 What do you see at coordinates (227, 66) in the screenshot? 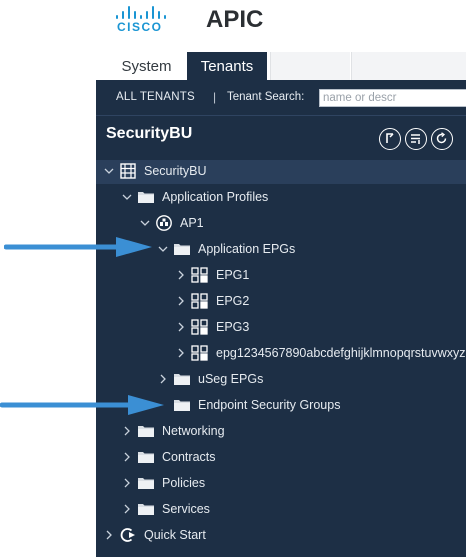
I see `tab-tenants: Tenants` at bounding box center [227, 66].